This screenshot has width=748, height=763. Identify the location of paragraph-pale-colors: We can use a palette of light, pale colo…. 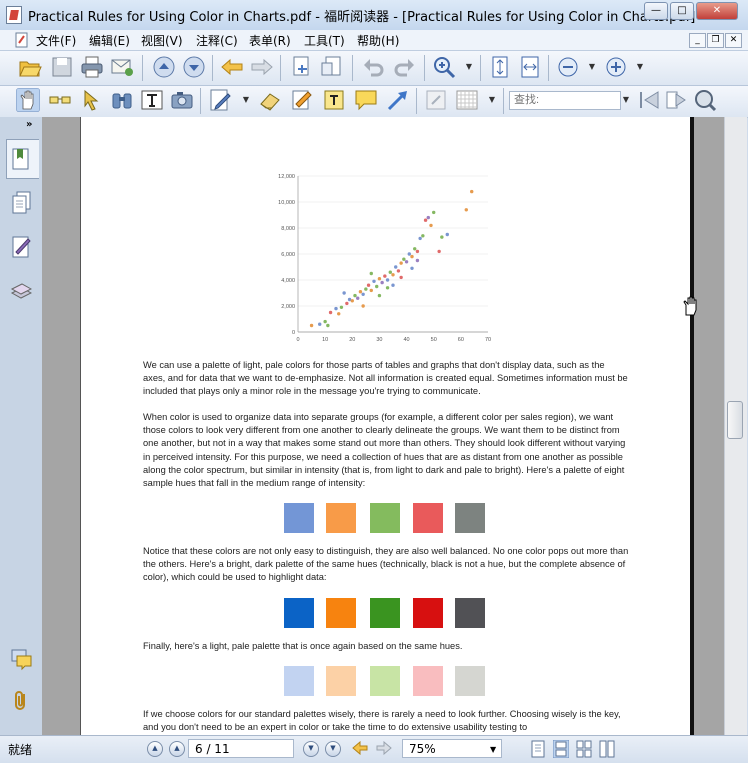
(385, 378).